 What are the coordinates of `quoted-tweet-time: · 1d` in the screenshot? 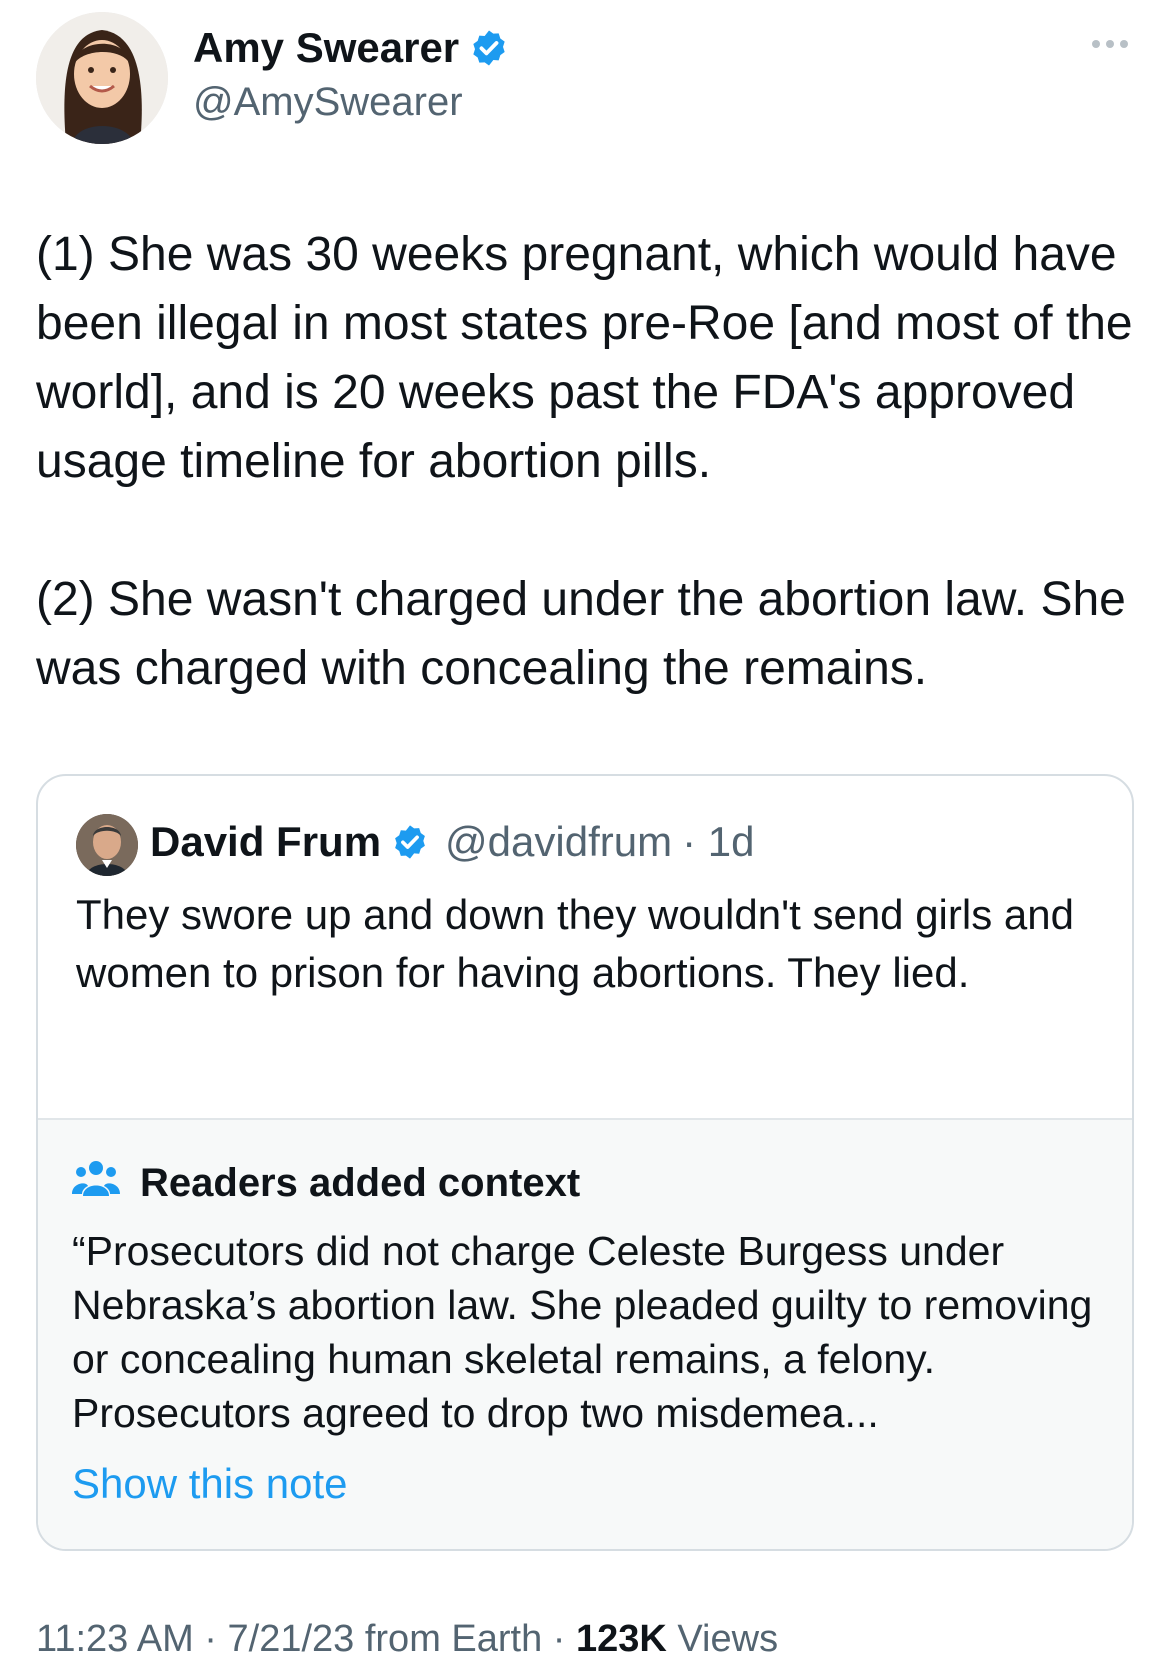 It's located at (718, 841).